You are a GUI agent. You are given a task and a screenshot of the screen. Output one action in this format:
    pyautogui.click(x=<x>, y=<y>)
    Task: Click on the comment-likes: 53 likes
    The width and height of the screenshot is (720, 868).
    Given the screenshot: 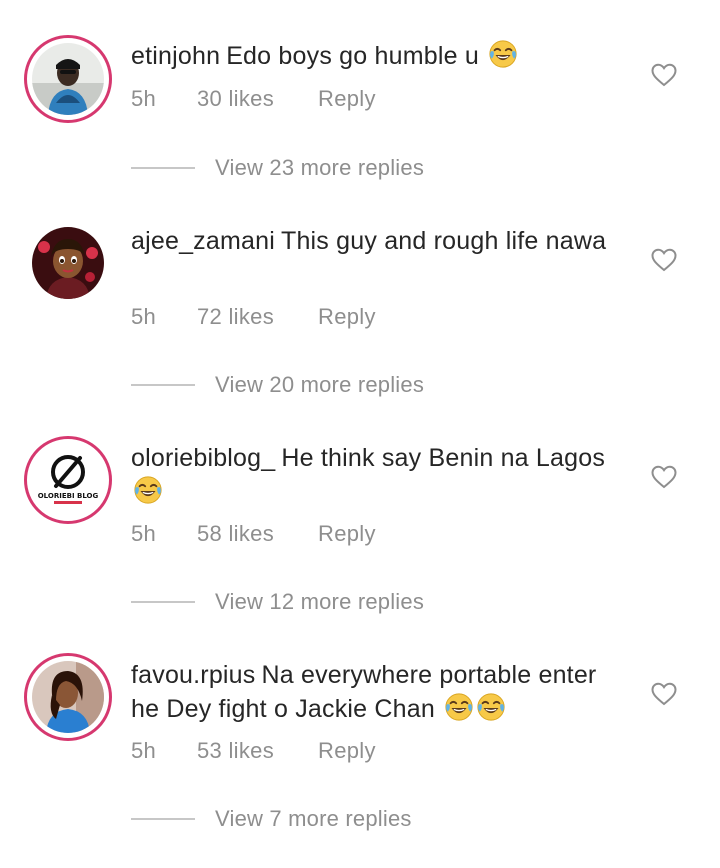 What is the action you would take?
    pyautogui.click(x=257, y=751)
    